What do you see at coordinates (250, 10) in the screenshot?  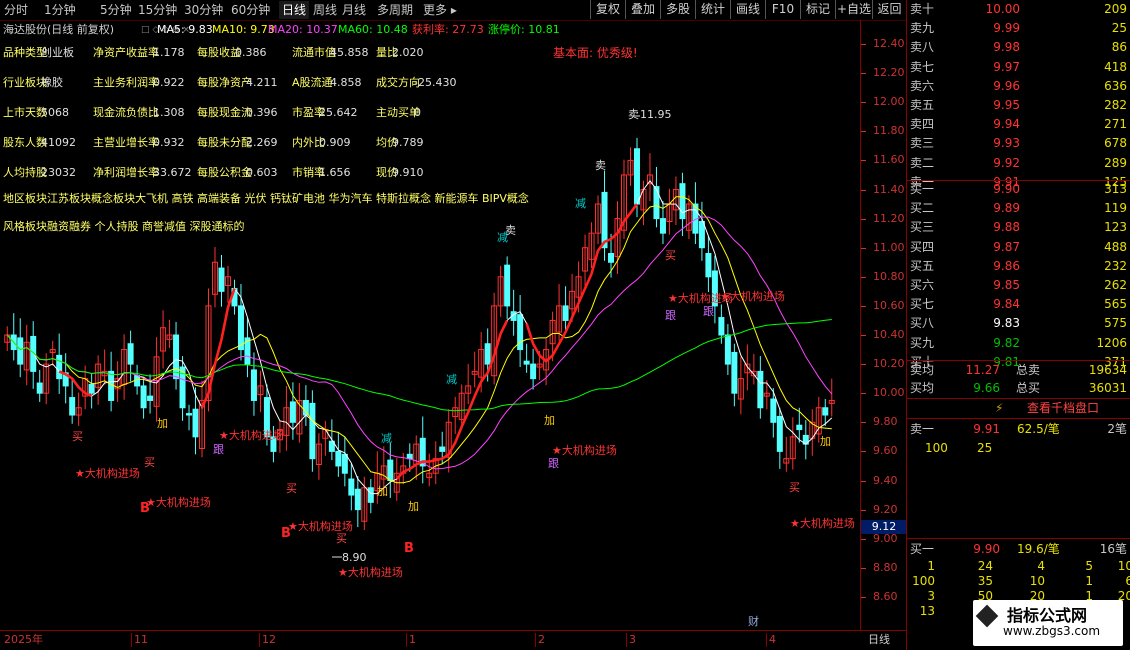 I see `period-tab-60min: 60分钟` at bounding box center [250, 10].